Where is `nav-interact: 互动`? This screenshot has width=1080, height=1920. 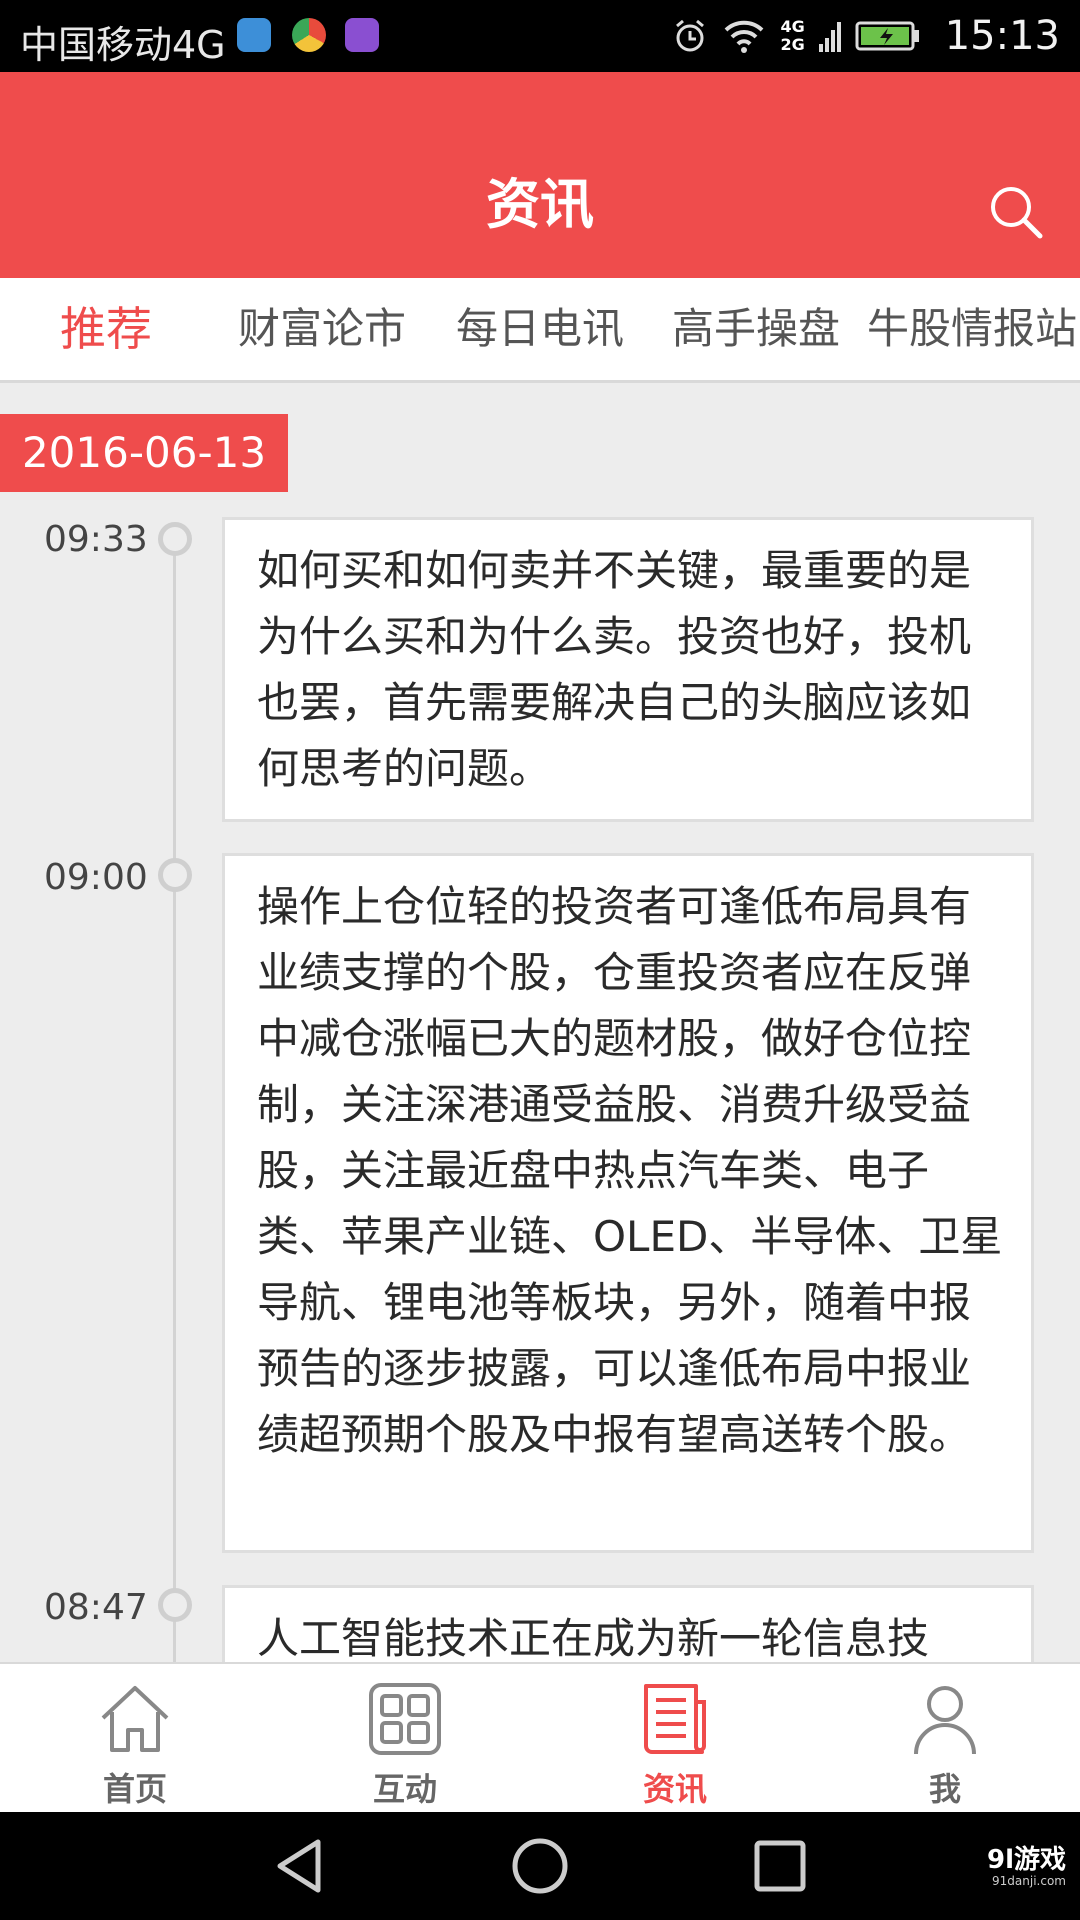
nav-interact: 互动 is located at coordinates (405, 1739).